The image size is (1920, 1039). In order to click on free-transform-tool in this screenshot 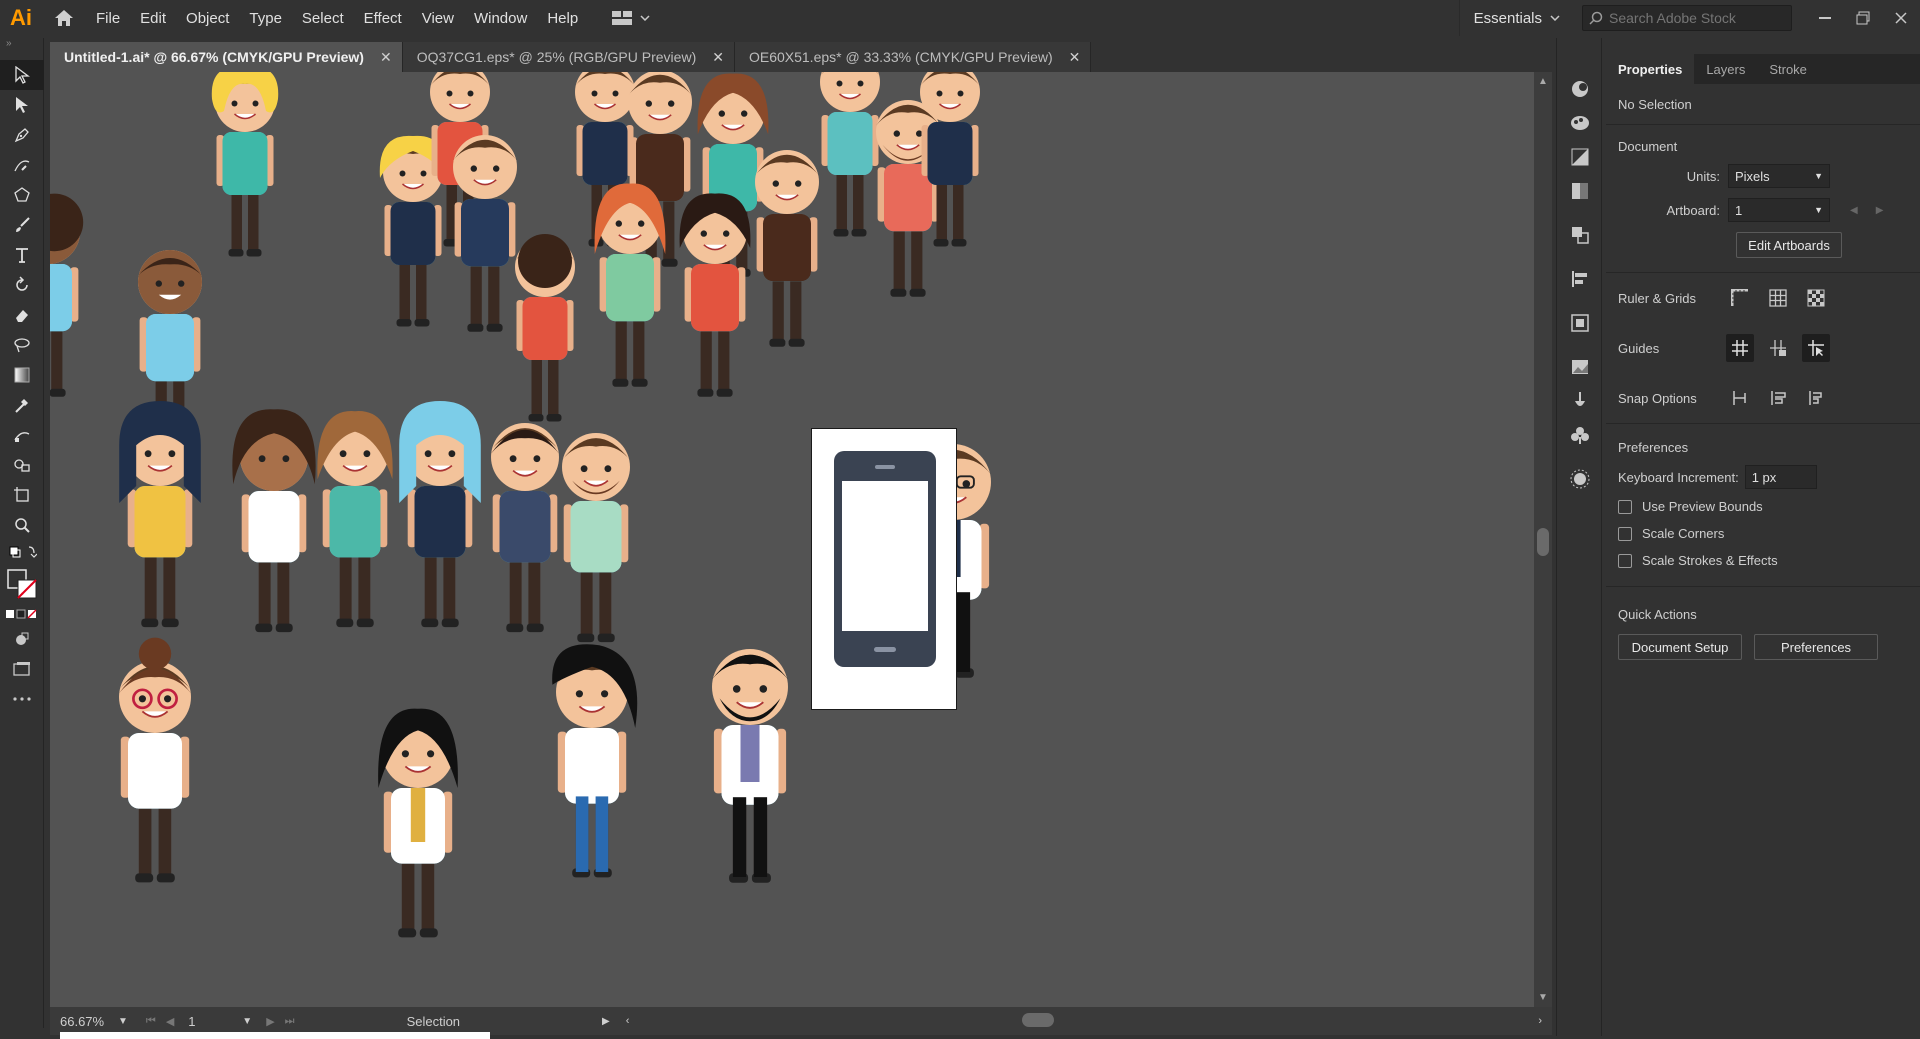, I will do `click(22, 345)`.